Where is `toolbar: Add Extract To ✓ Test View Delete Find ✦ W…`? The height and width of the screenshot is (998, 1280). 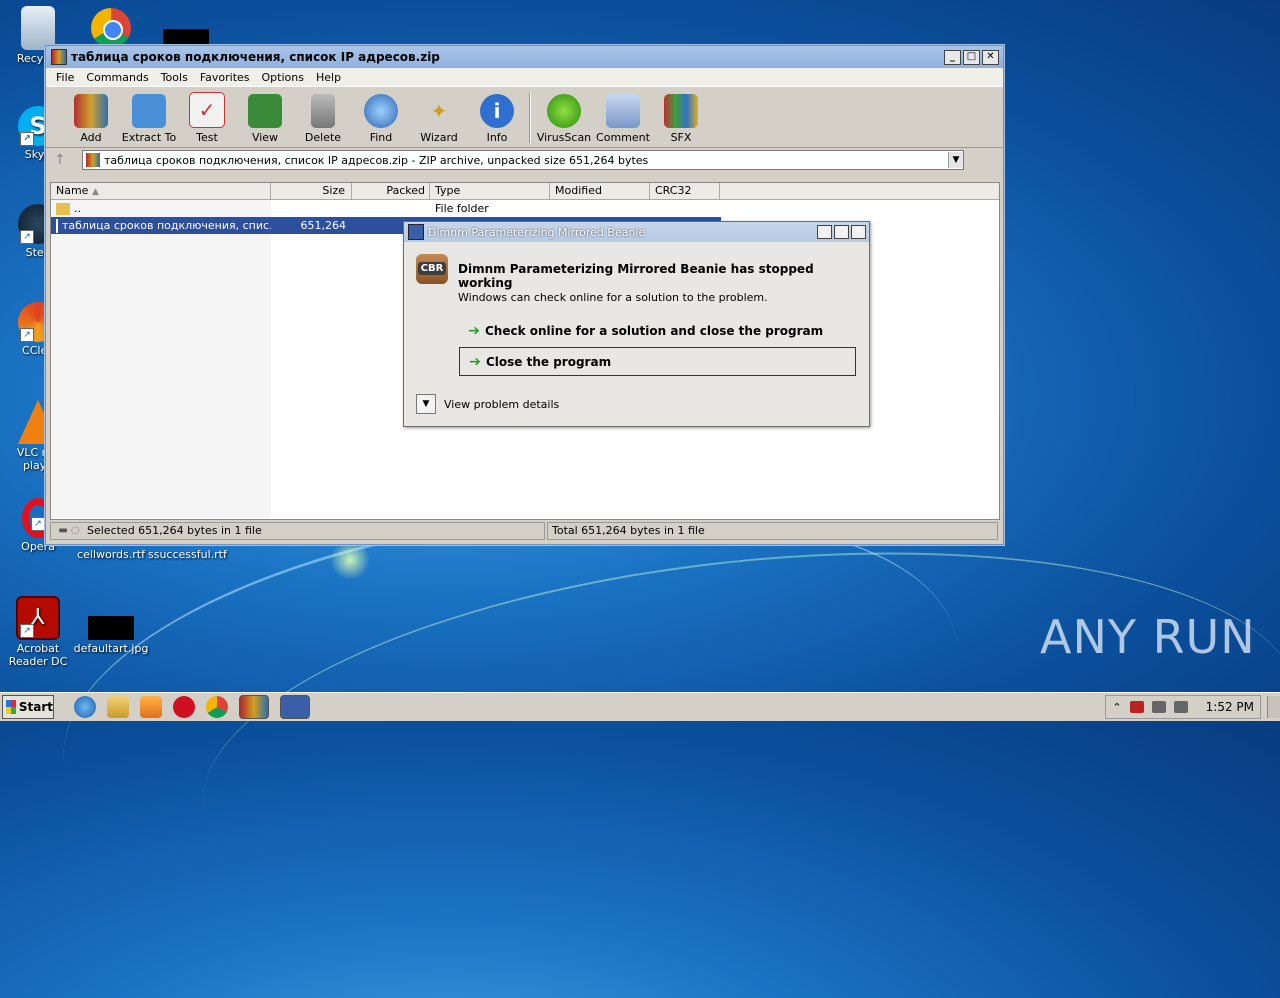
toolbar: Add Extract To ✓ Test View Delete Find ✦ W… is located at coordinates (524, 117).